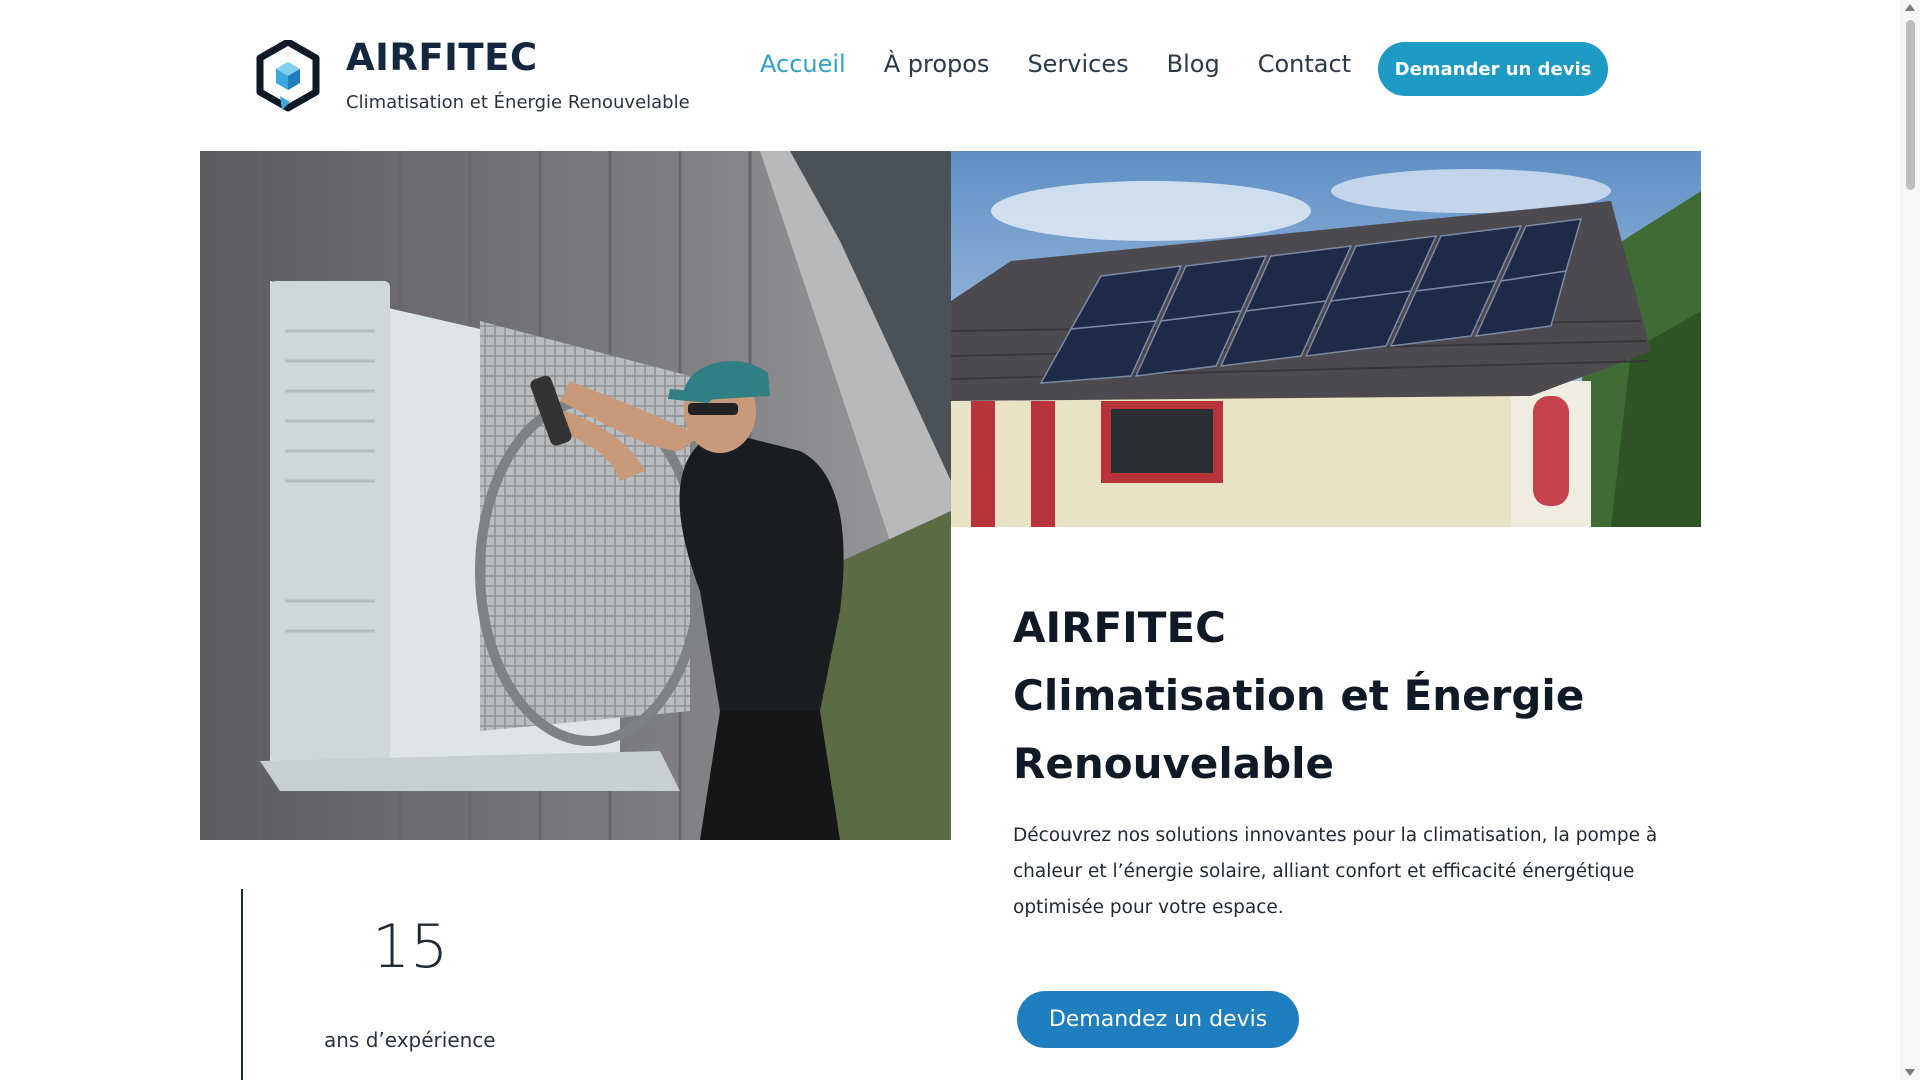 Image resolution: width=1920 pixels, height=1080 pixels. I want to click on nav-item-contact: Contact, so click(1304, 64).